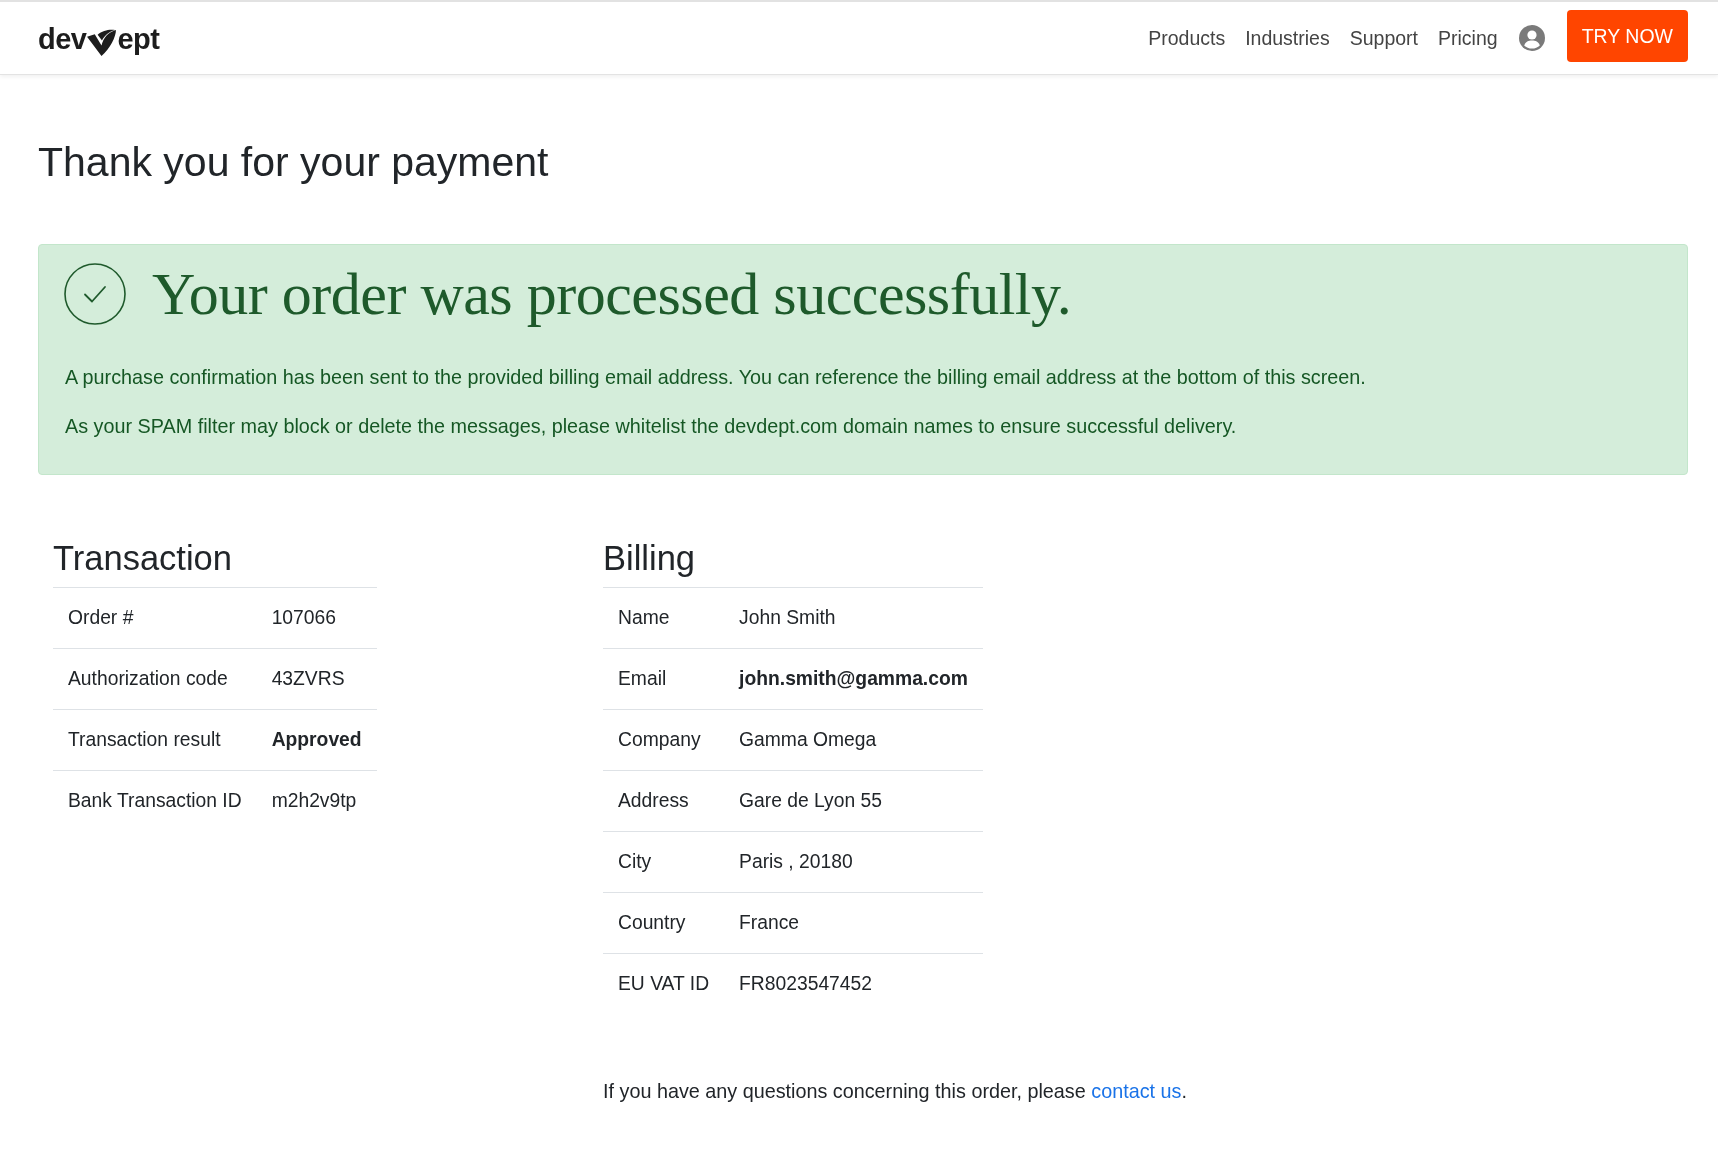 The width and height of the screenshot is (1718, 1156). I want to click on contact-note: If you have any questions concerning this order, please contact us., so click(895, 1091).